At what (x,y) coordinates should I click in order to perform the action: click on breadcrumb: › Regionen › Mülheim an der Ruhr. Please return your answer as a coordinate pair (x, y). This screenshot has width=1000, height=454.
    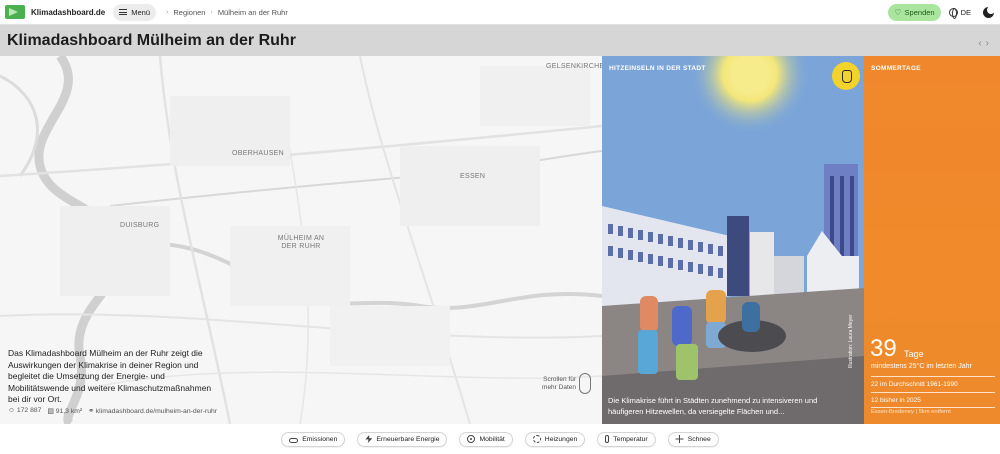
    Looking at the image, I should click on (227, 12).